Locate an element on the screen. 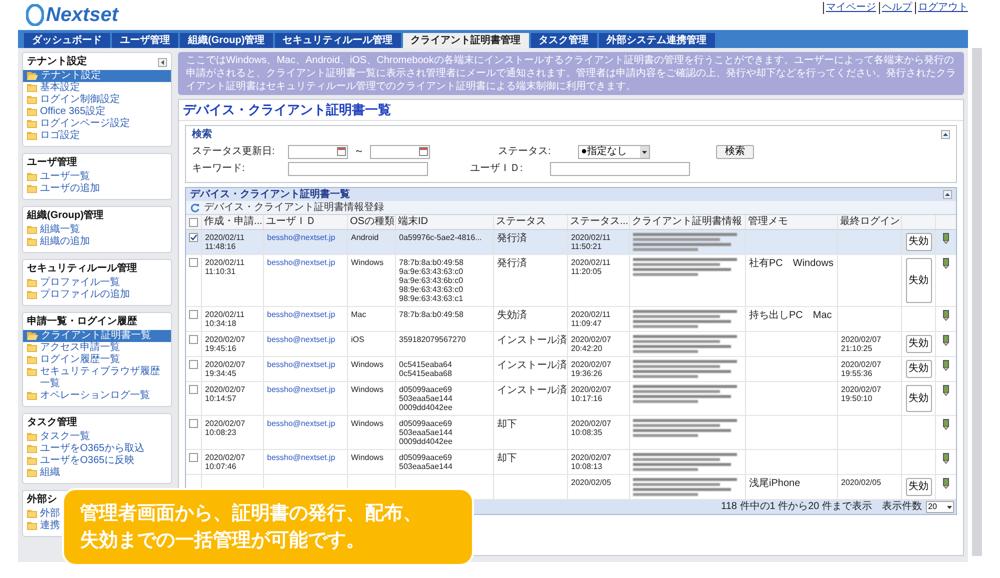 Image resolution: width=1000 pixels, height=578 pixels. table-cell-text: iOS is located at coordinates (358, 339).